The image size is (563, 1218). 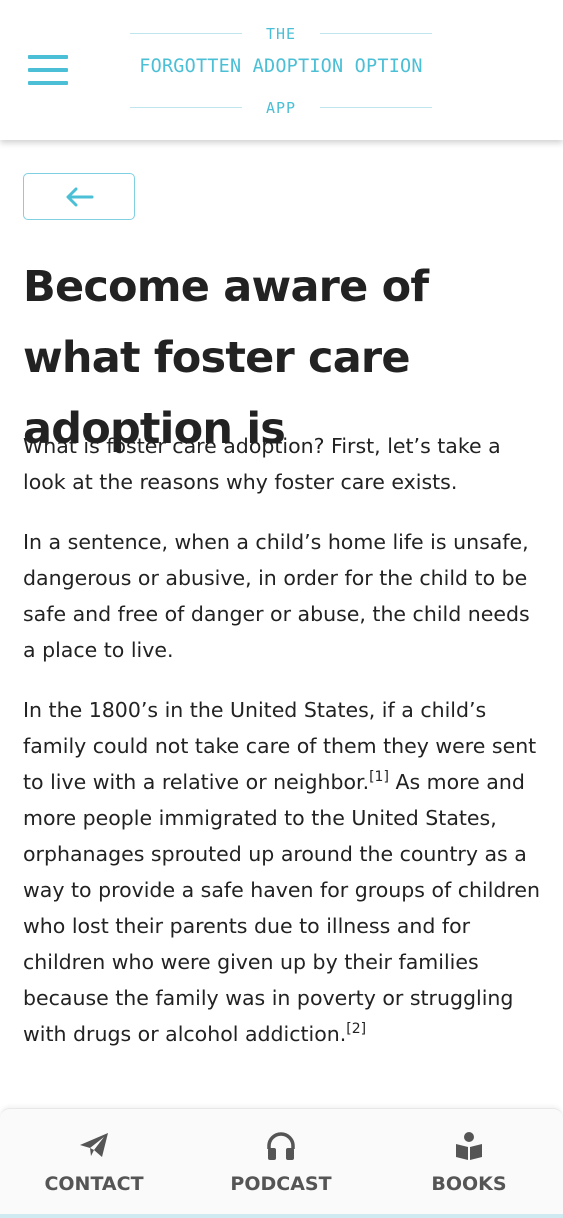 What do you see at coordinates (281, 66) in the screenshot?
I see `logo-main-text: FORGOTTEN ADOPTION OPTION` at bounding box center [281, 66].